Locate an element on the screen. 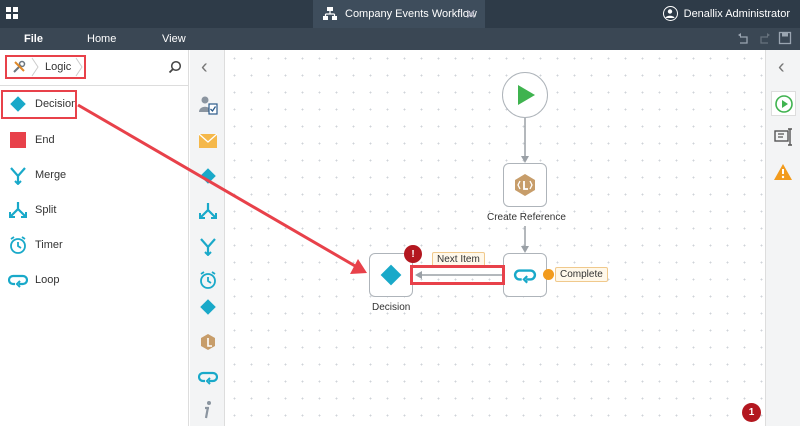  decision-icon is located at coordinates (391, 275).